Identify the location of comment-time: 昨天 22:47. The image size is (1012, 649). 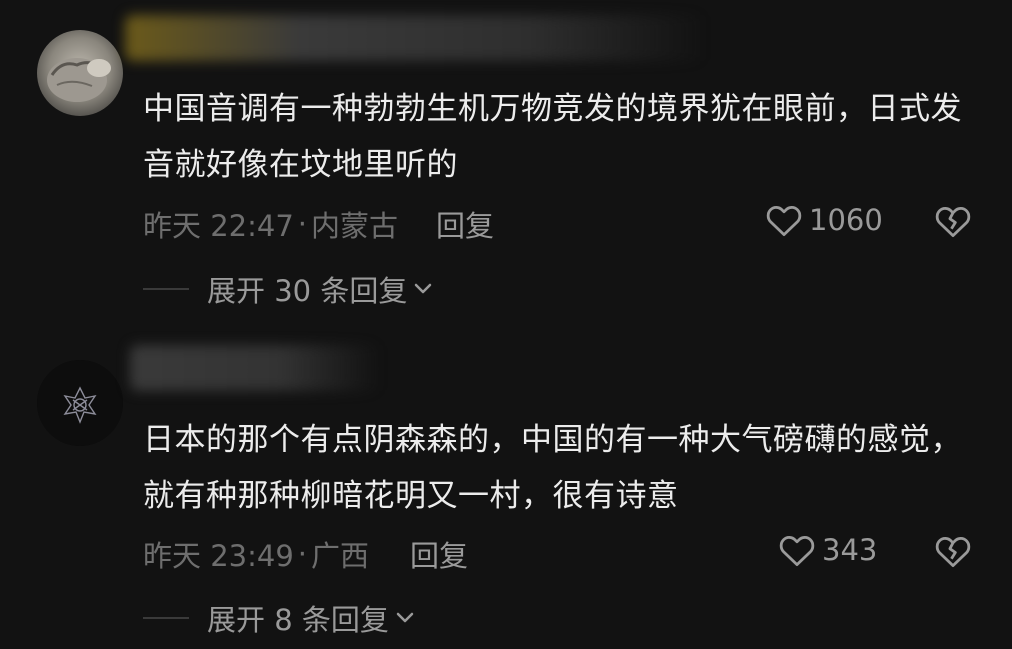
(218, 226).